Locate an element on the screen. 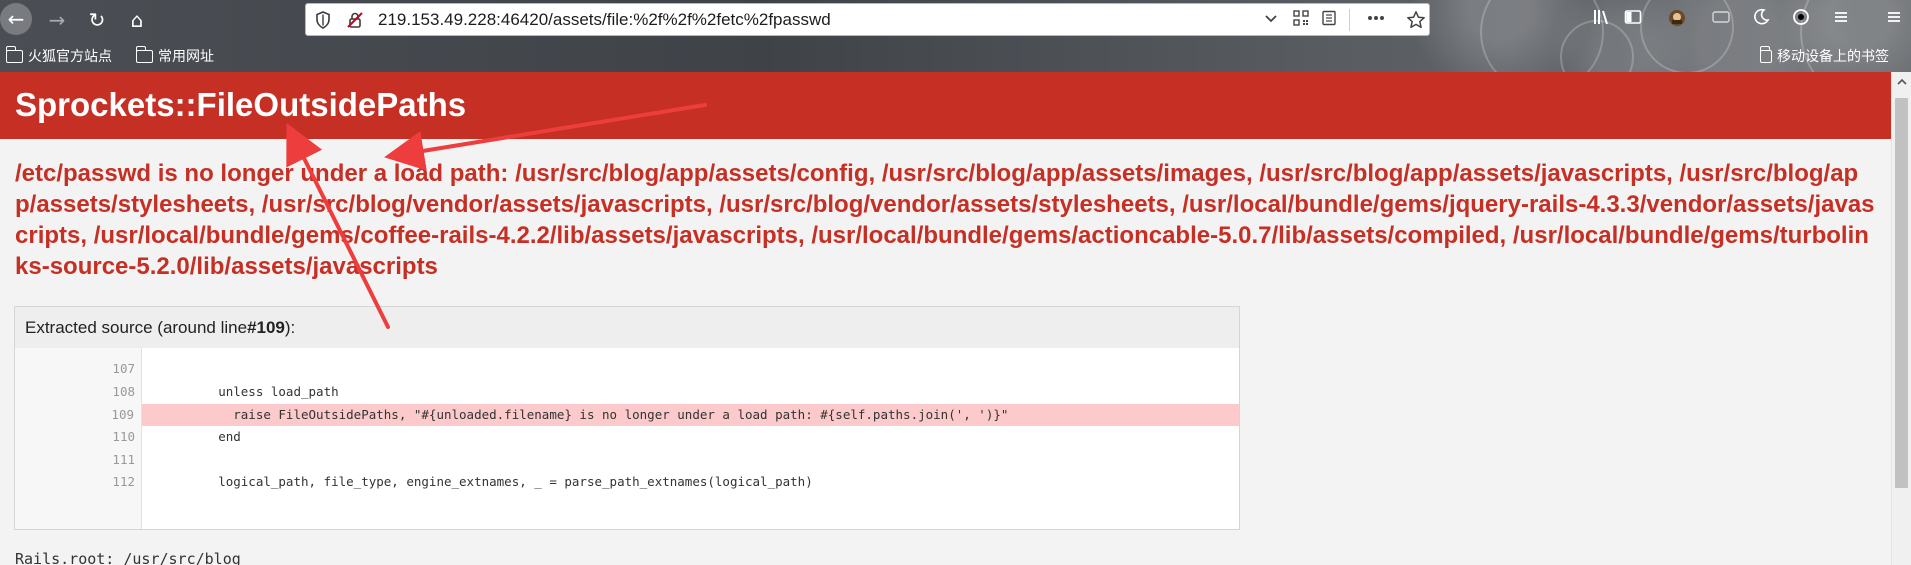  source-header: Extracted source (around line #109): is located at coordinates (627, 327).